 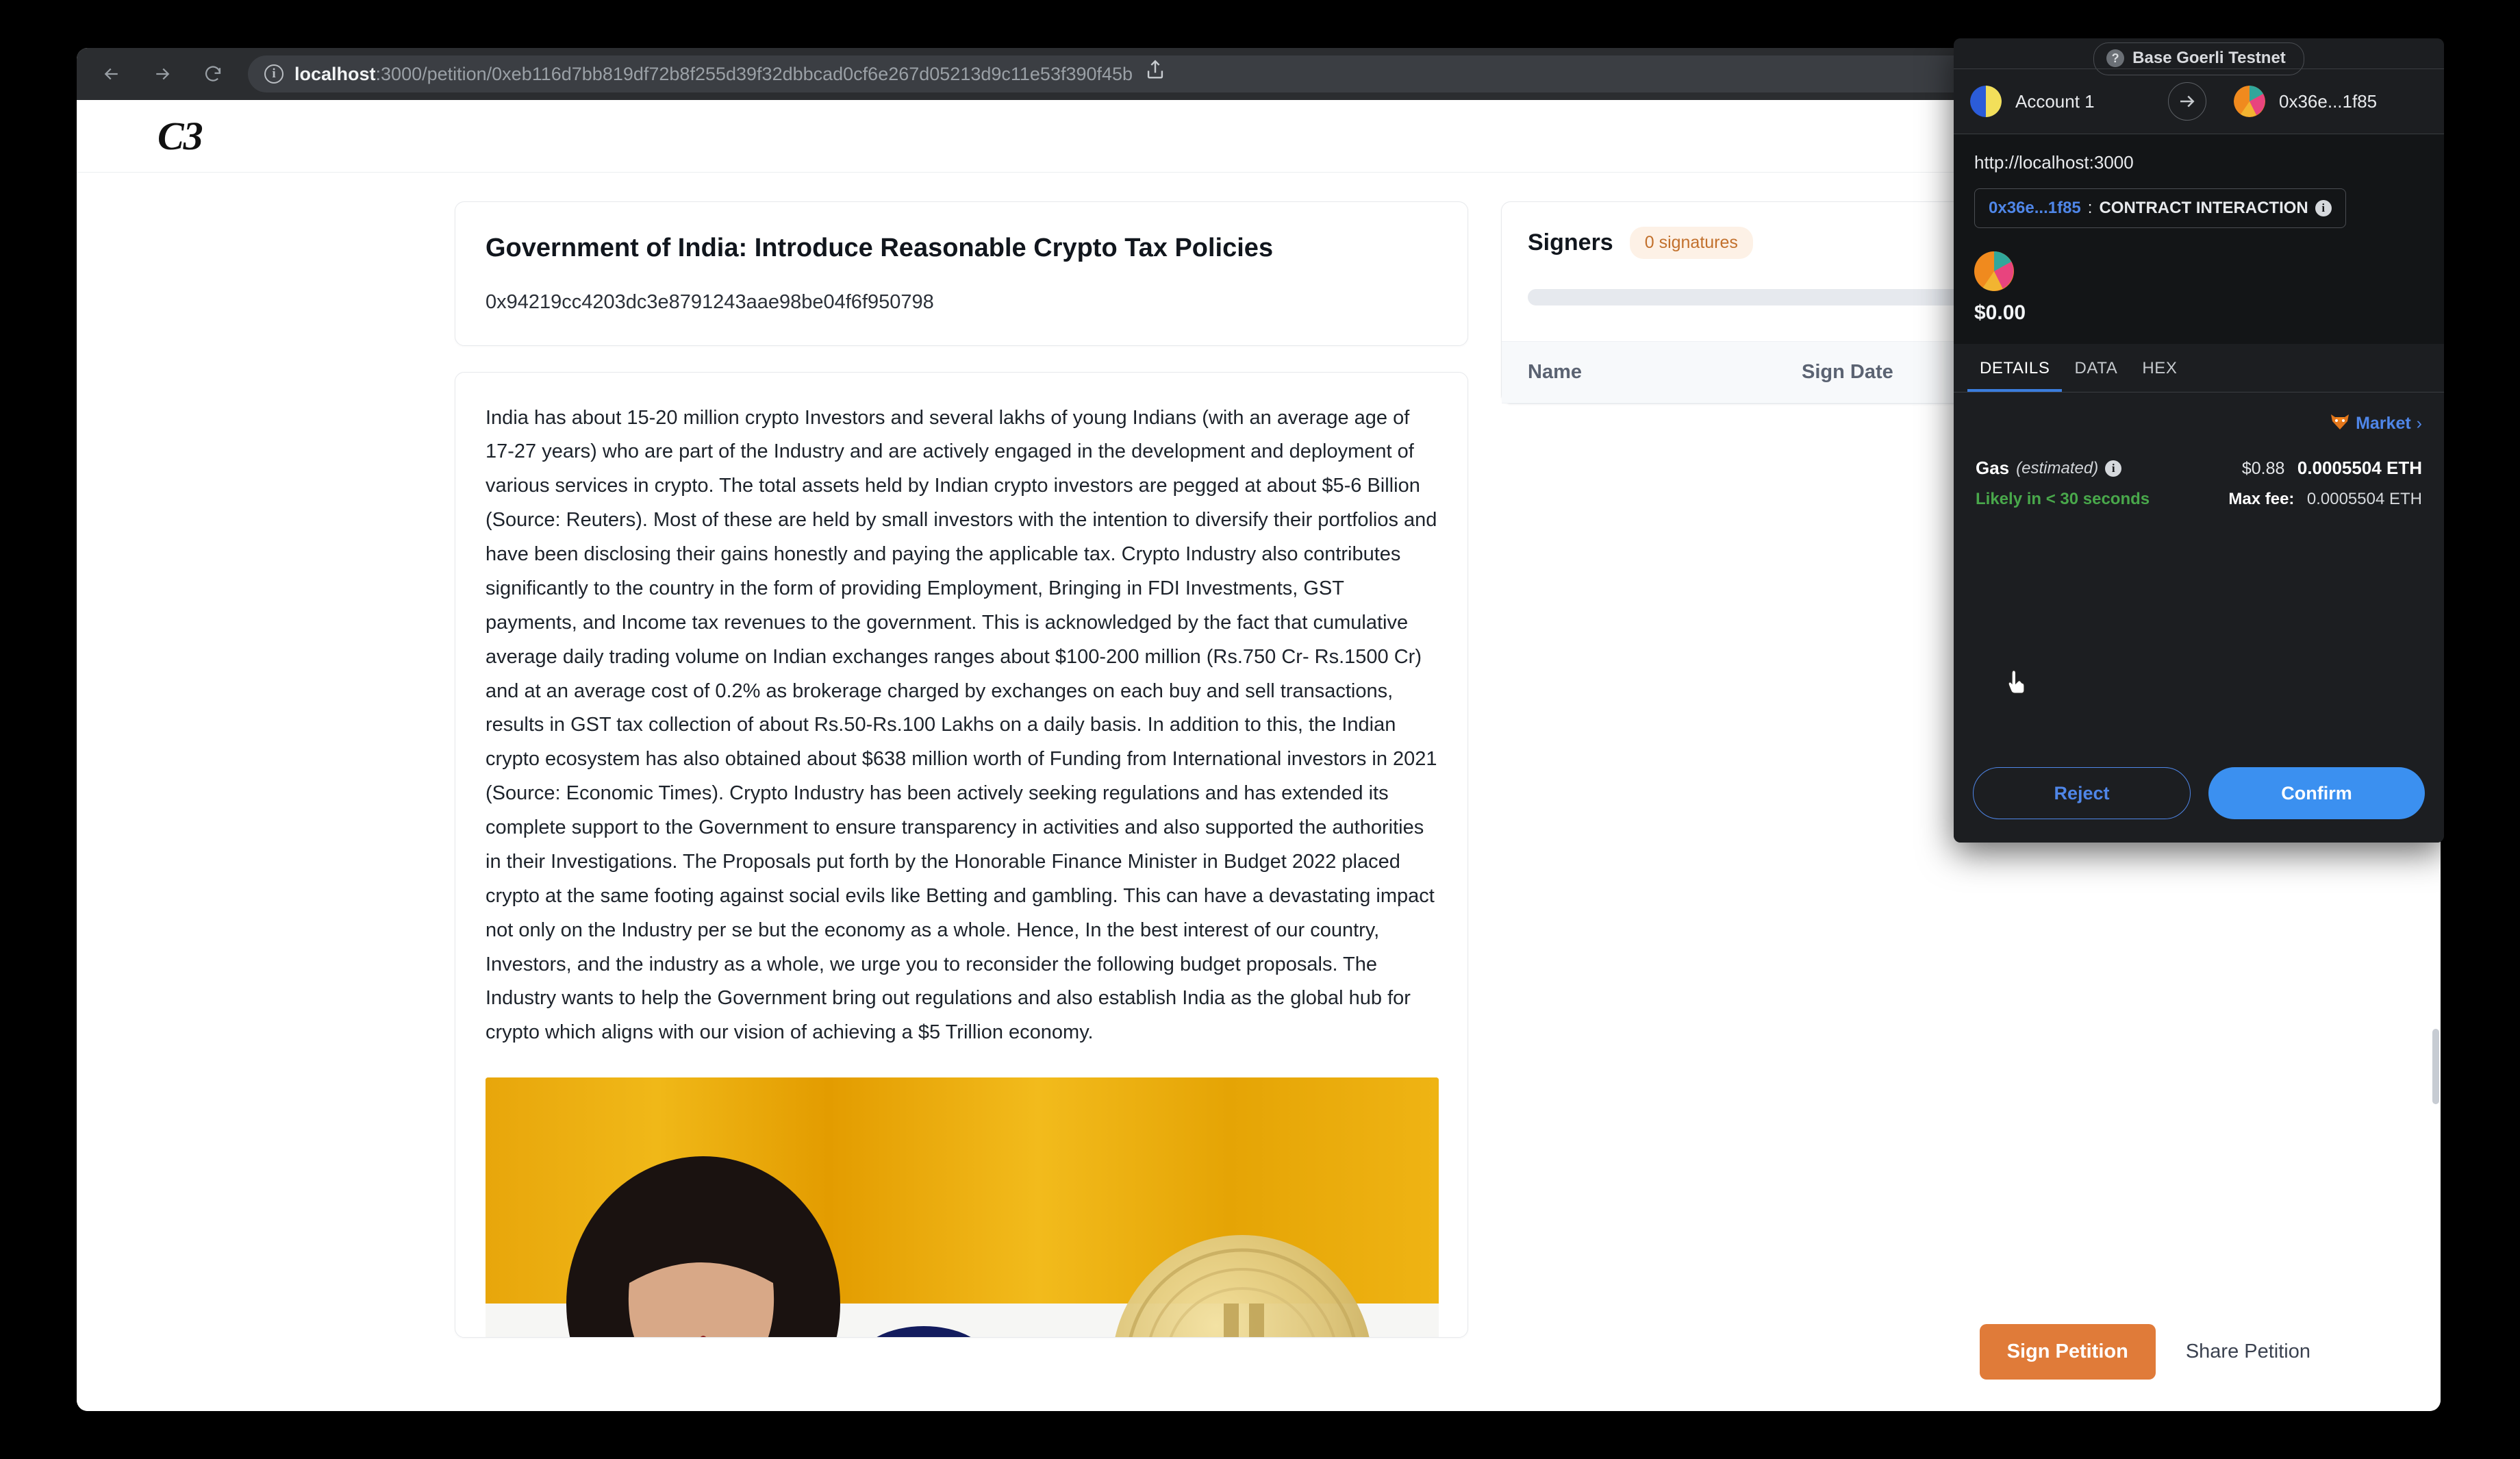 What do you see at coordinates (180, 136) in the screenshot?
I see `app-logo: C3` at bounding box center [180, 136].